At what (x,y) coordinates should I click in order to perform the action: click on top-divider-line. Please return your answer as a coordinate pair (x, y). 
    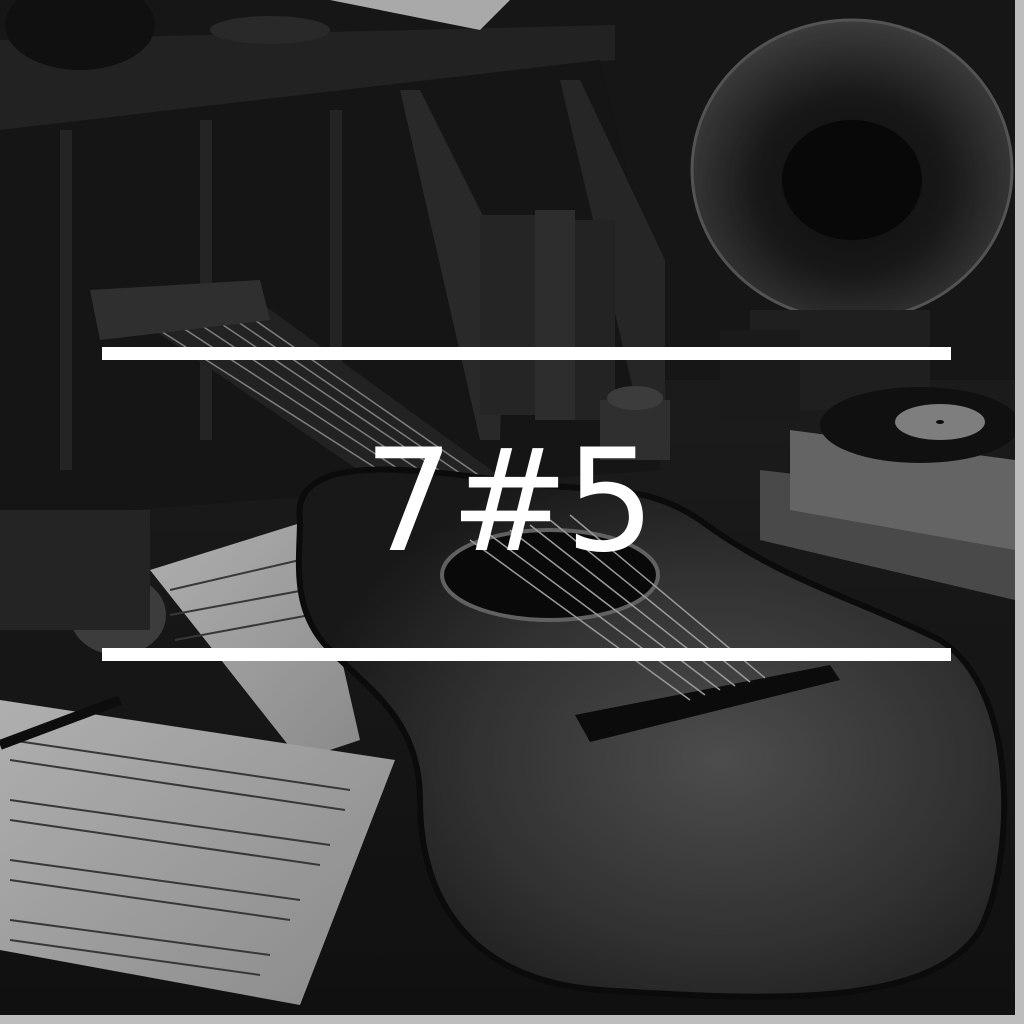
    Looking at the image, I should click on (526, 353).